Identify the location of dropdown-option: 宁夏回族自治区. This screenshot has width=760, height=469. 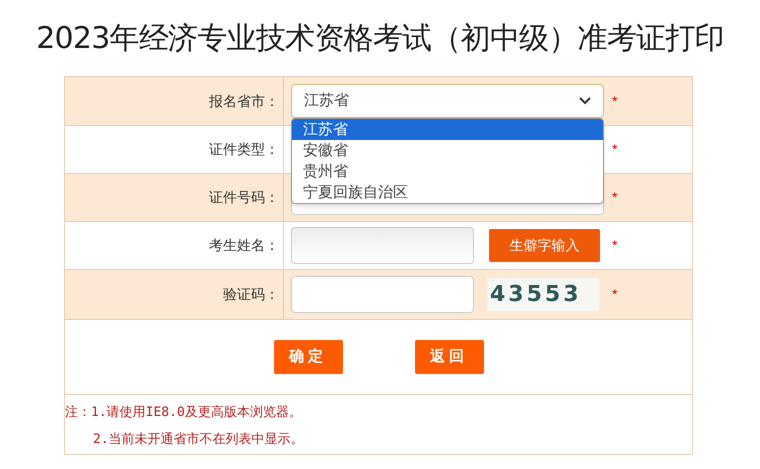
(447, 192).